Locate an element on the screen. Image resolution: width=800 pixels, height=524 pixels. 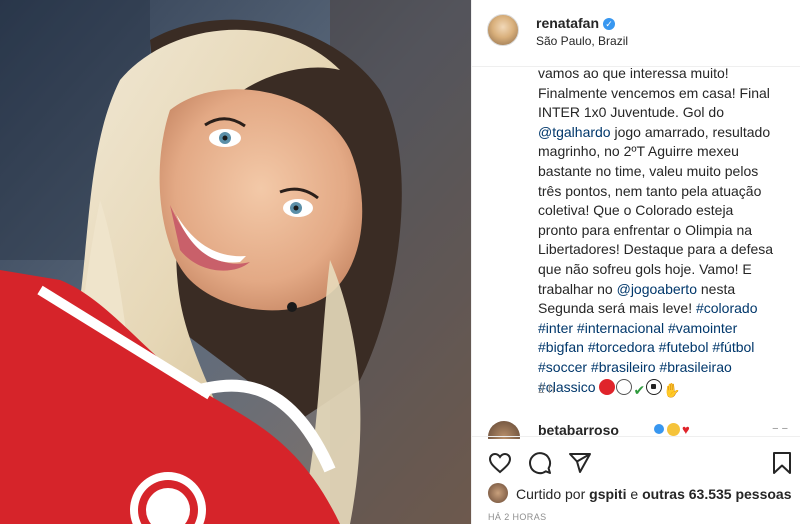
caption-line: #soccer #brasileiro #brasileirao is located at coordinates (660, 368).